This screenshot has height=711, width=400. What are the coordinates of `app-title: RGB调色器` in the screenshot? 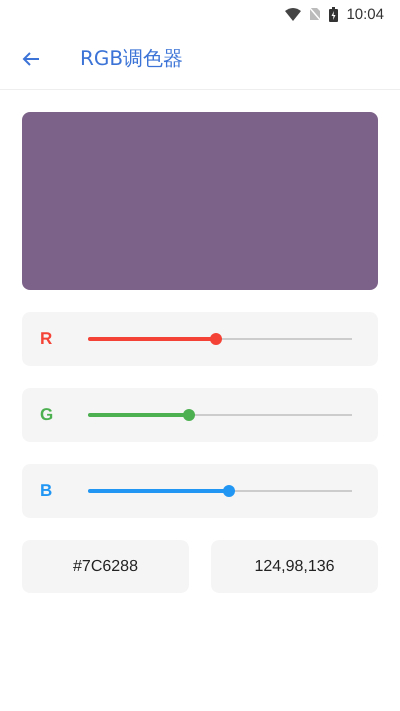 It's located at (132, 58).